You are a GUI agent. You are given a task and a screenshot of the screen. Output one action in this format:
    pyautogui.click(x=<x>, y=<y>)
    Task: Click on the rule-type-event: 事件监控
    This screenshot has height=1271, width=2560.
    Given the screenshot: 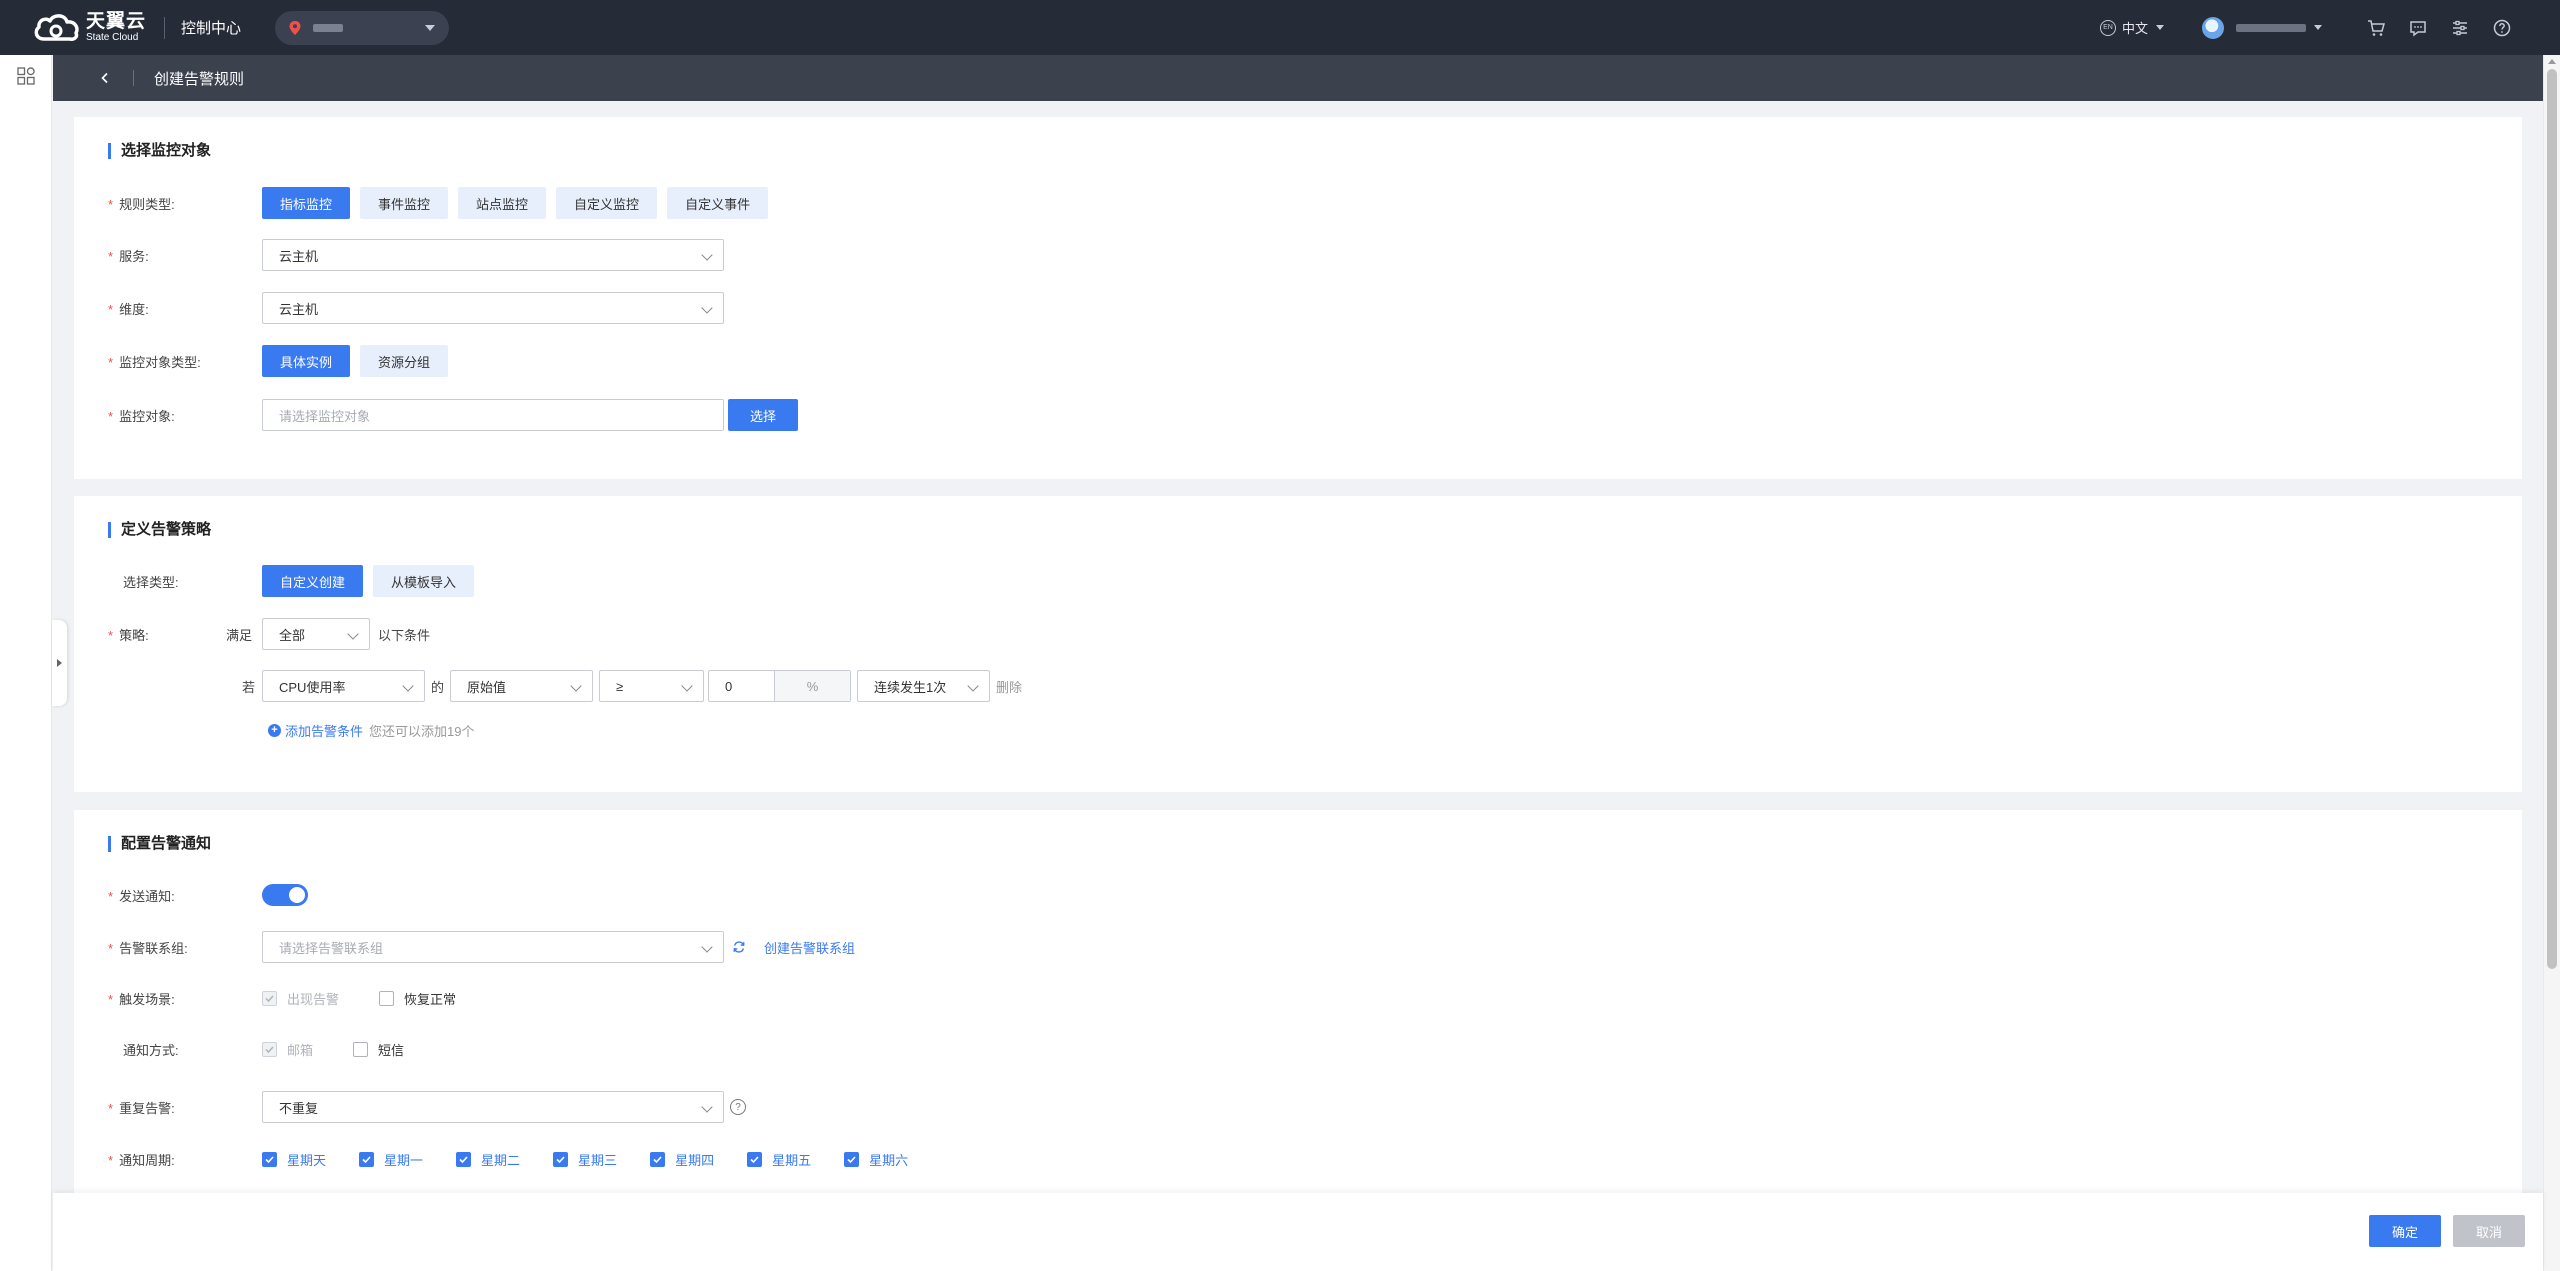 What is the action you would take?
    pyautogui.click(x=404, y=203)
    